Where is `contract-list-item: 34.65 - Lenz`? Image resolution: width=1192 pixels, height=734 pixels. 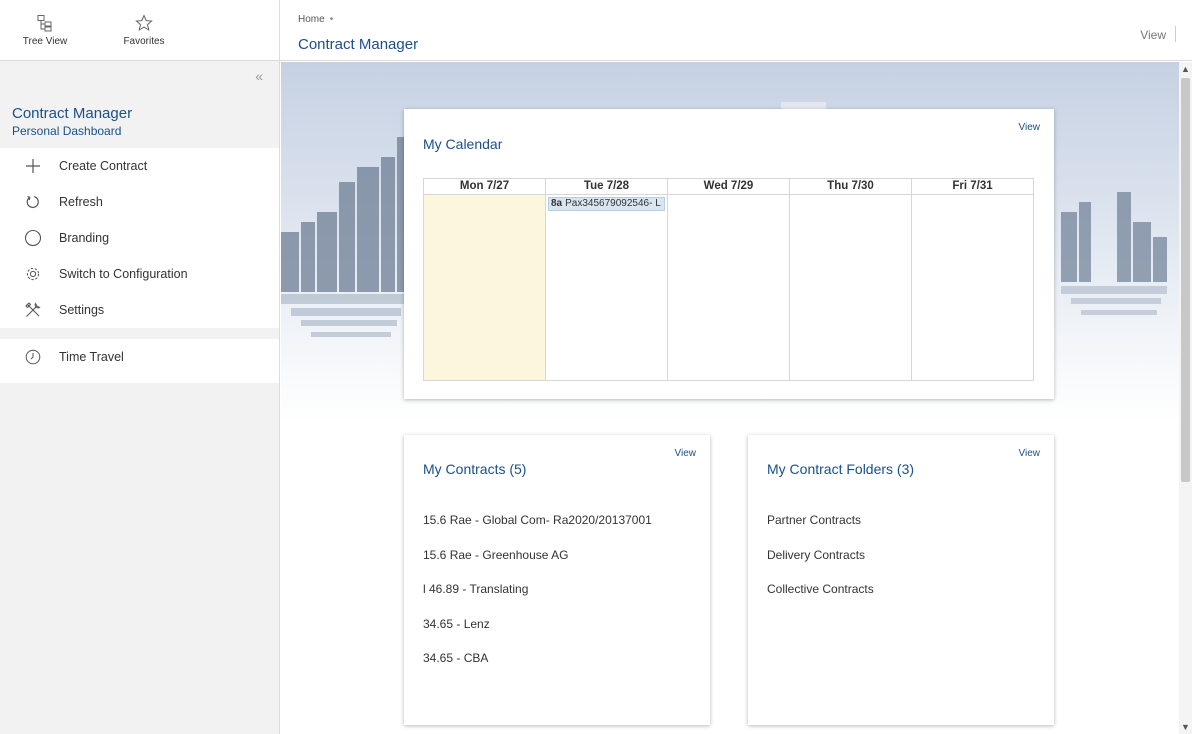 contract-list-item: 34.65 - Lenz is located at coordinates (537, 634).